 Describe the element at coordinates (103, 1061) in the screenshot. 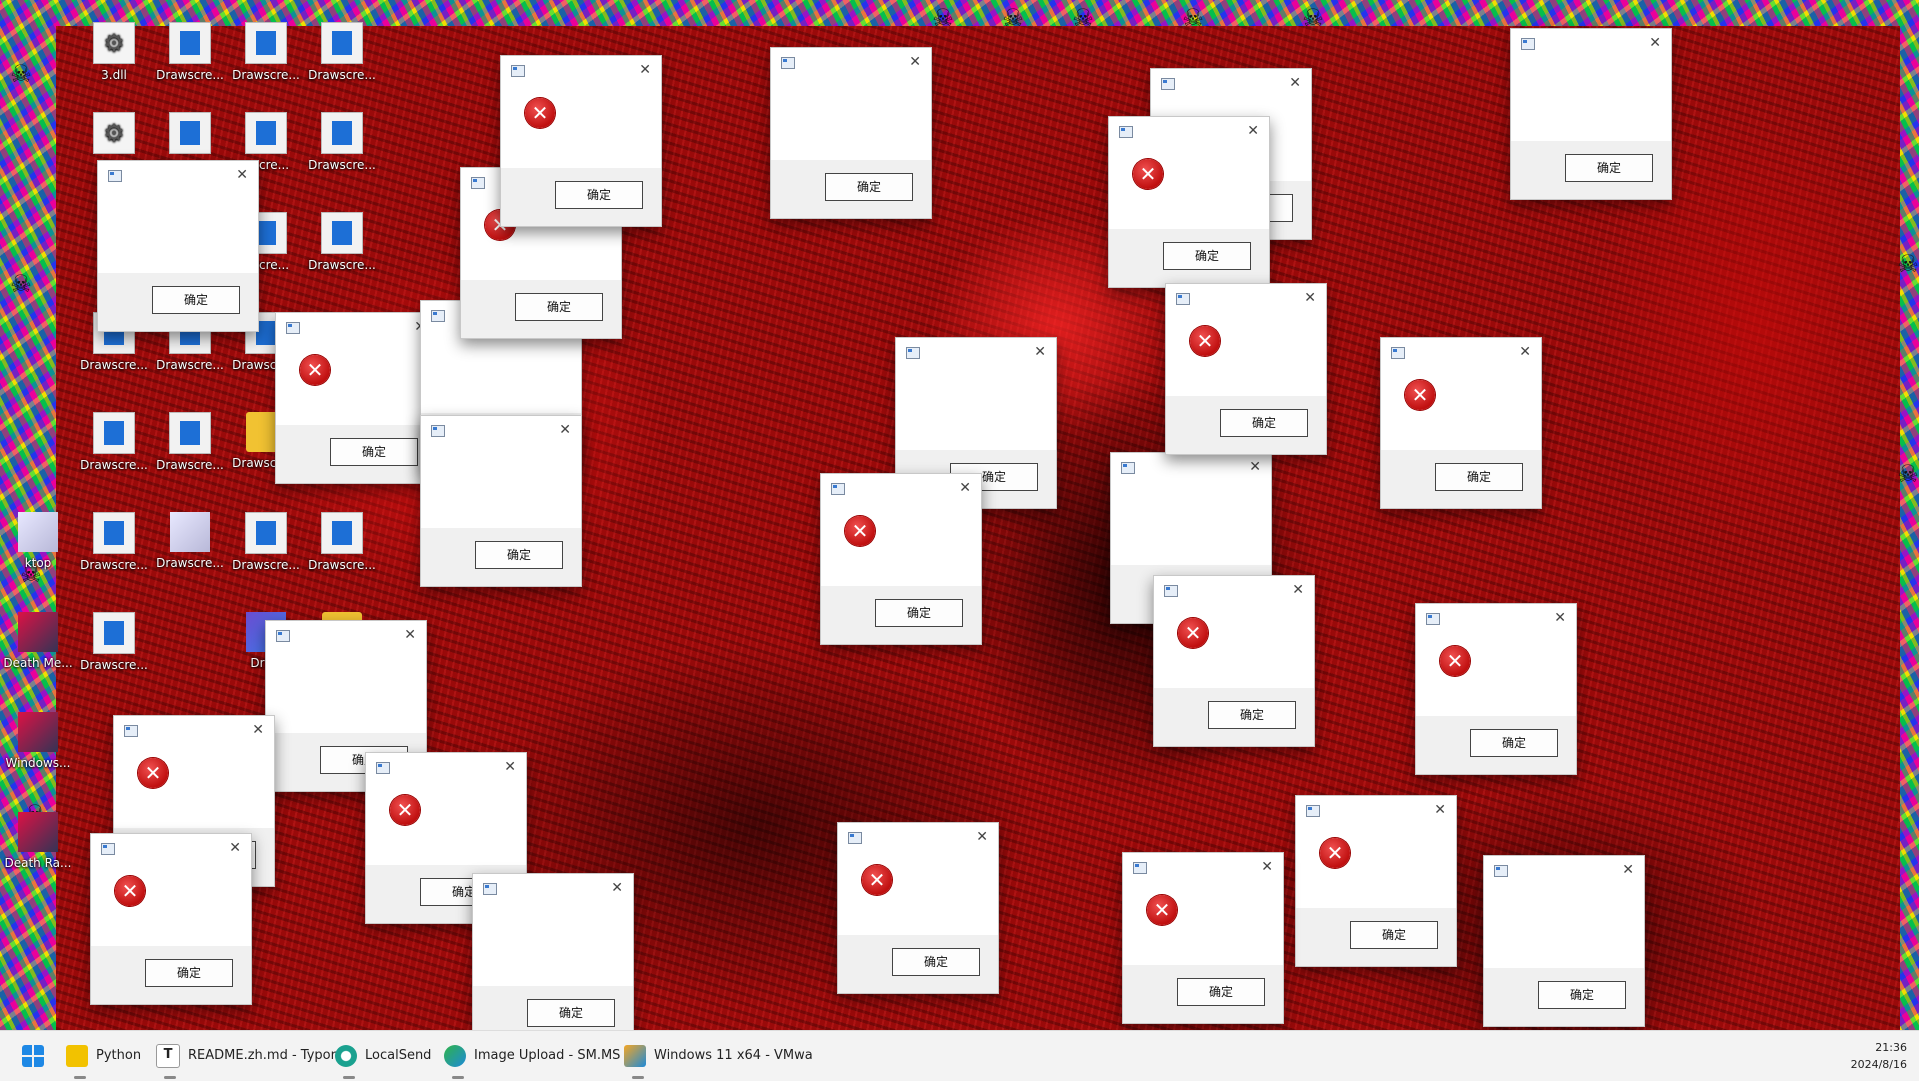

I see `taskbar-item-python: Python` at that location.